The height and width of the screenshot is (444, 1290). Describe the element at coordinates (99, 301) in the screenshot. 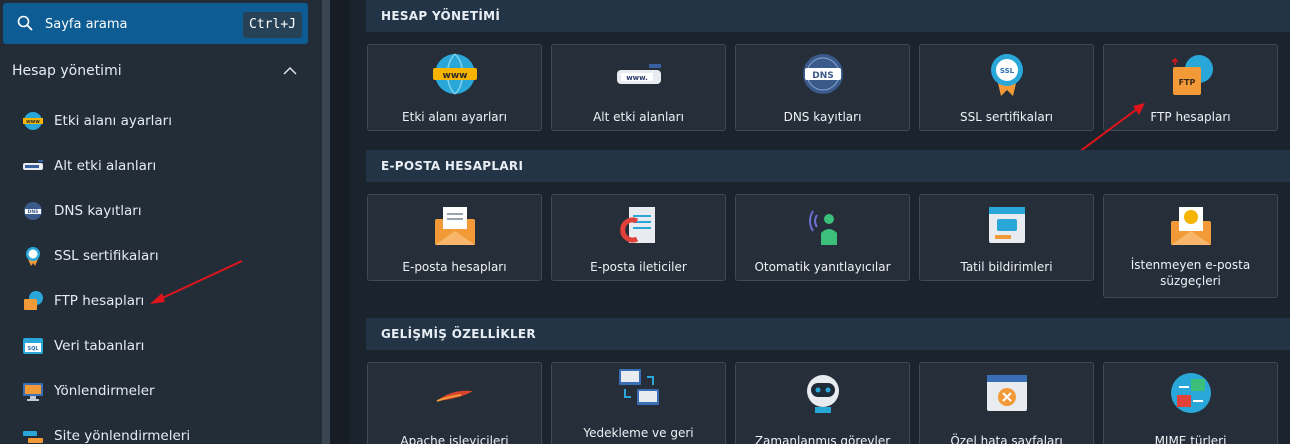

I see `sidebar-item-label: FTP hesapları` at that location.